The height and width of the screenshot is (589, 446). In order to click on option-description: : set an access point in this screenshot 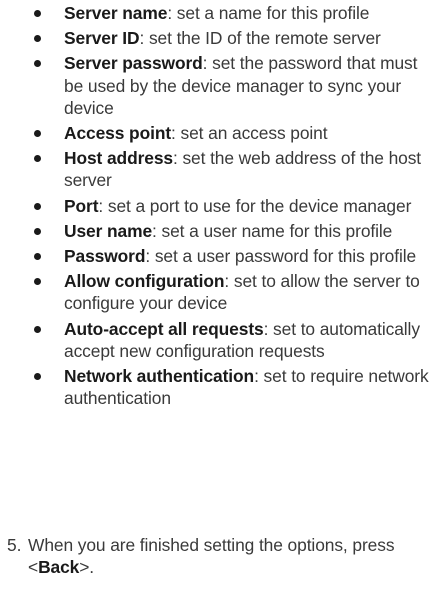, I will do `click(249, 133)`.